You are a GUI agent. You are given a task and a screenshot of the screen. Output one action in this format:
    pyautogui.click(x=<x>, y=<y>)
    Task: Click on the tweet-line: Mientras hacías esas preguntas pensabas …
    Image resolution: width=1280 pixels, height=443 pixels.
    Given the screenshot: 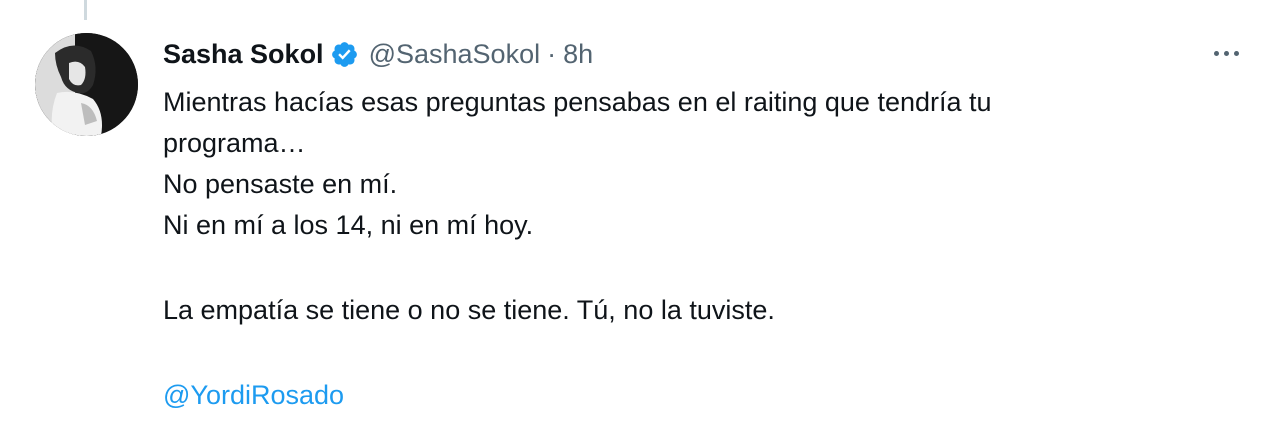 What is the action you would take?
    pyautogui.click(x=577, y=102)
    